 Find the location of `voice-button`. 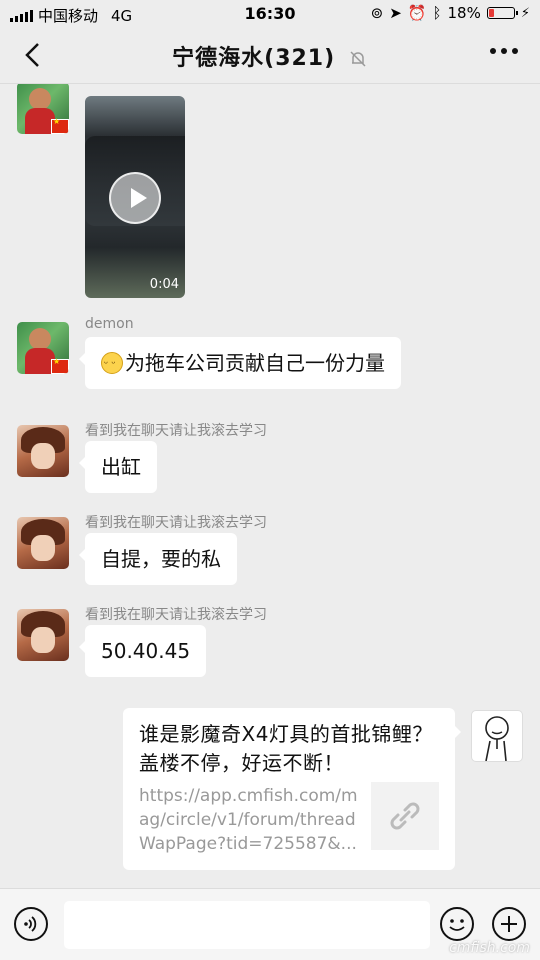

voice-button is located at coordinates (31, 924).